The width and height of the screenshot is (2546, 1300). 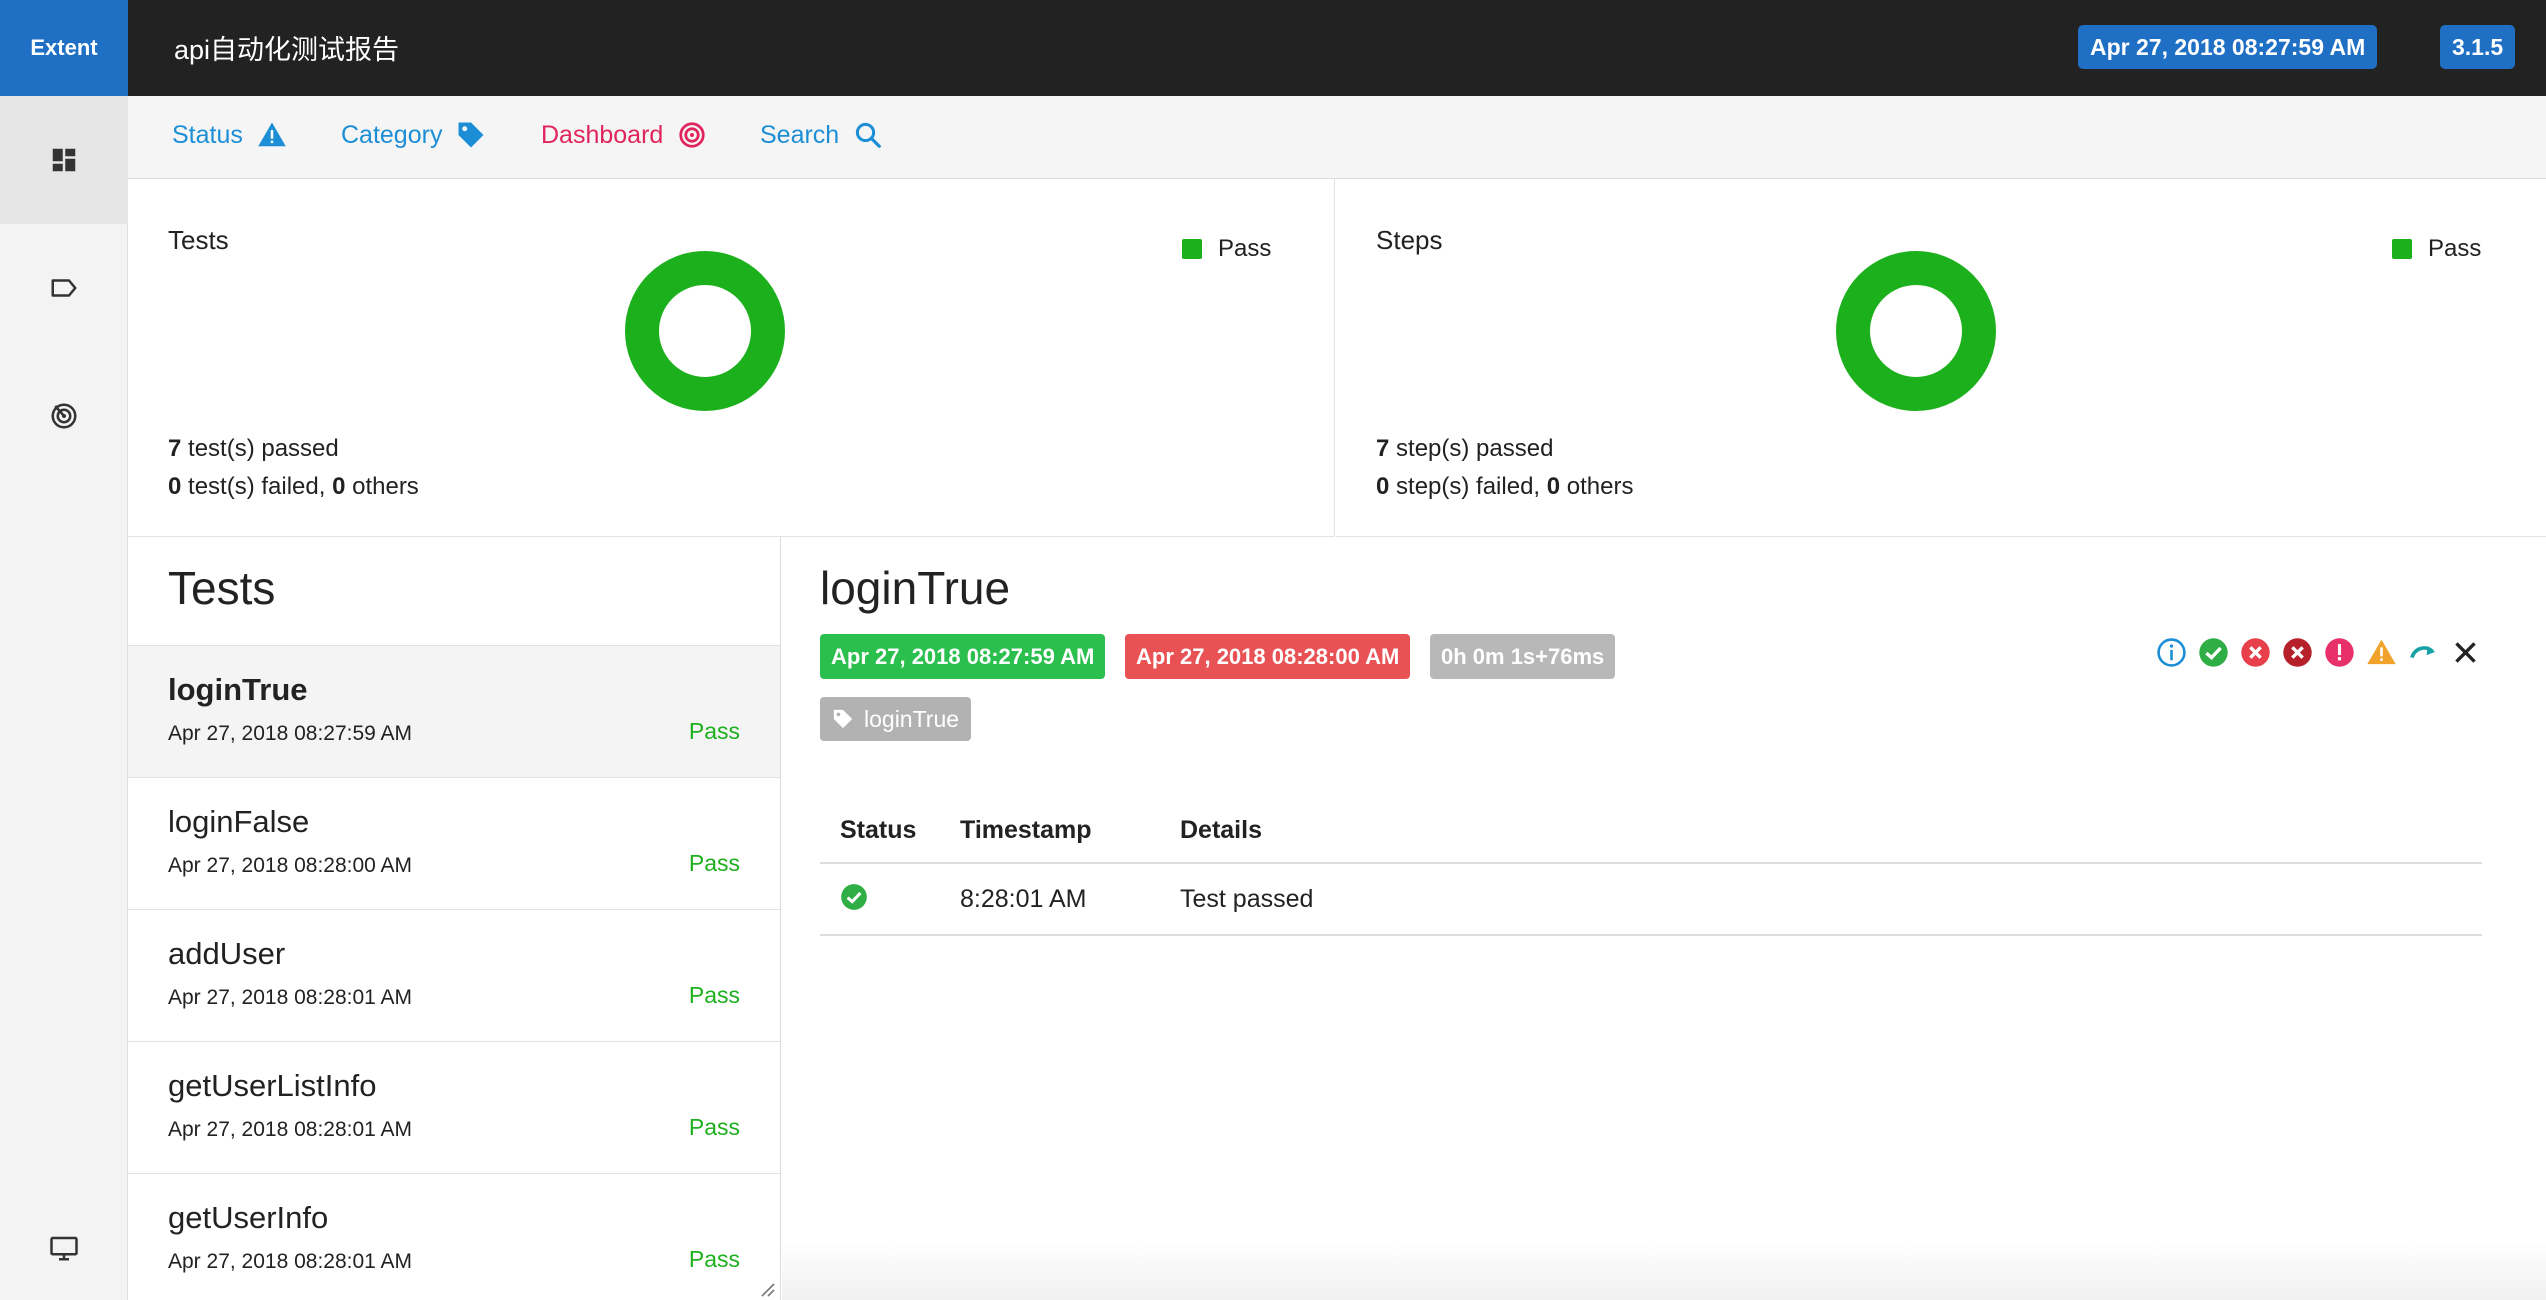 What do you see at coordinates (454, 975) in the screenshot?
I see `test-list-item: addUser Apr 27, 2018 08:28:01 AM Pass` at bounding box center [454, 975].